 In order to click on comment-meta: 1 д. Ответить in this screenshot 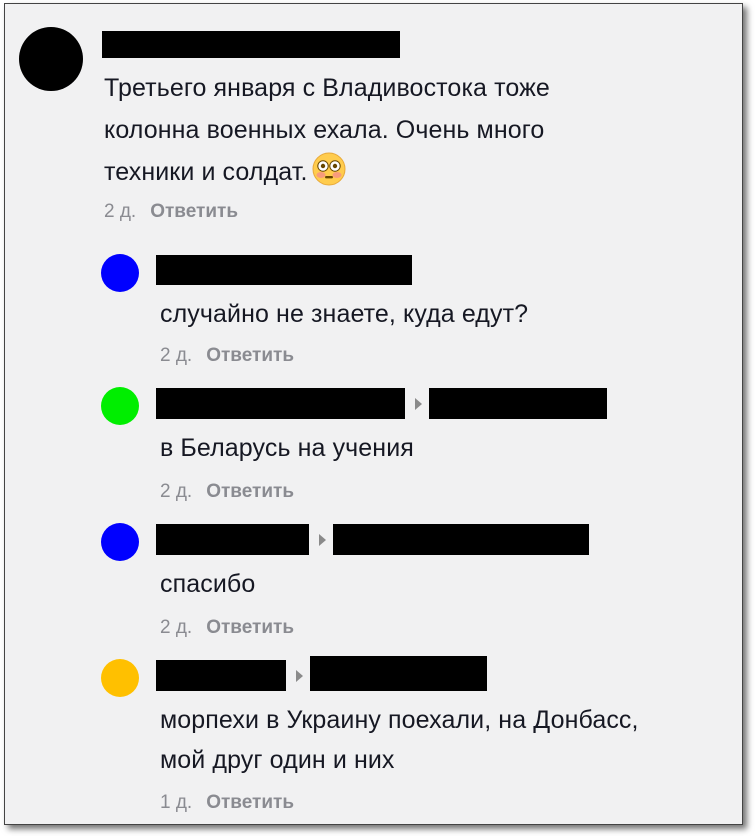, I will do `click(227, 803)`.